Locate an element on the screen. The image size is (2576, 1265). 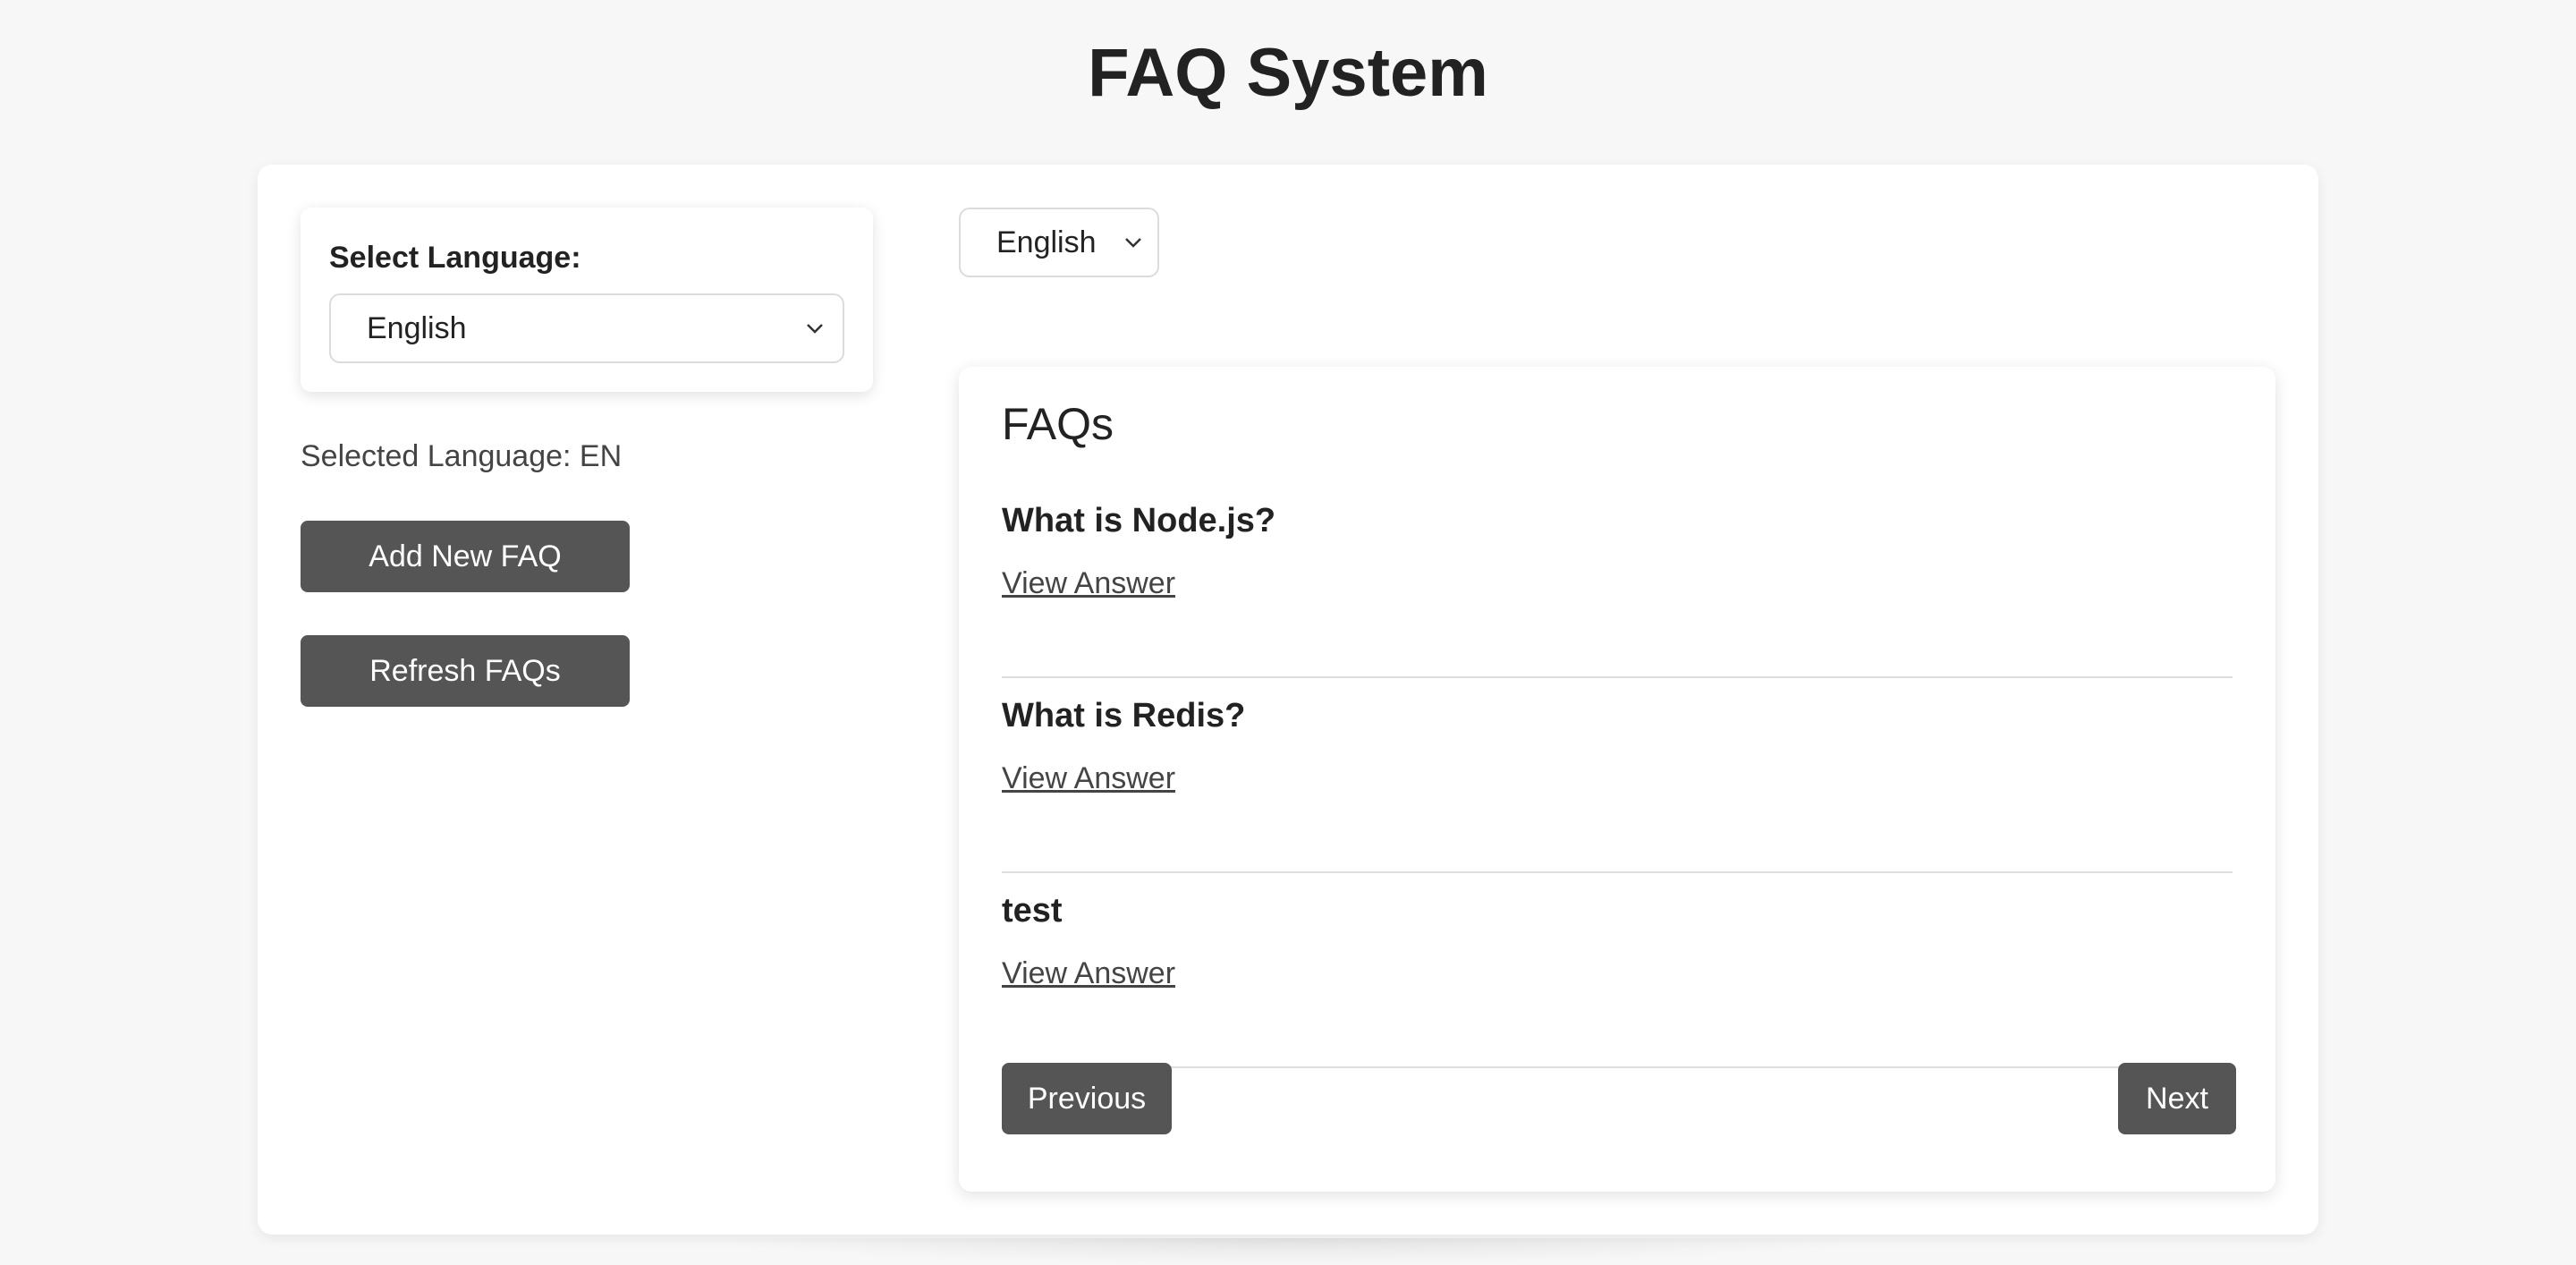
faq-question: What is Node.js? is located at coordinates (1139, 520).